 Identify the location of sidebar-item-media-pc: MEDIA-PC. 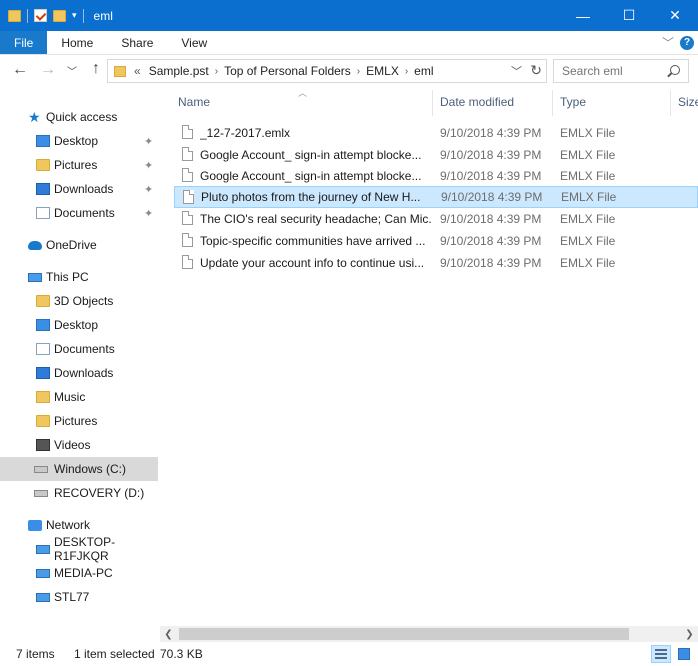
(79, 573).